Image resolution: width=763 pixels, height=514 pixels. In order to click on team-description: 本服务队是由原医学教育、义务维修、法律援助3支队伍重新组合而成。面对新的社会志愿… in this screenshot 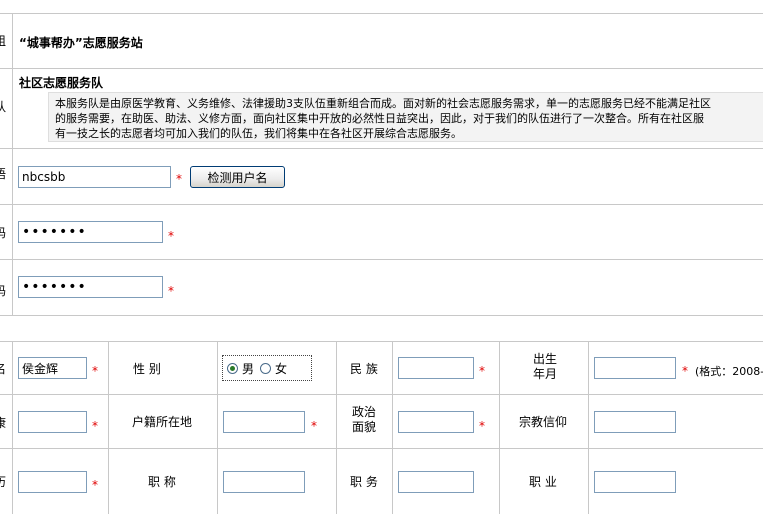, I will do `click(405, 117)`.